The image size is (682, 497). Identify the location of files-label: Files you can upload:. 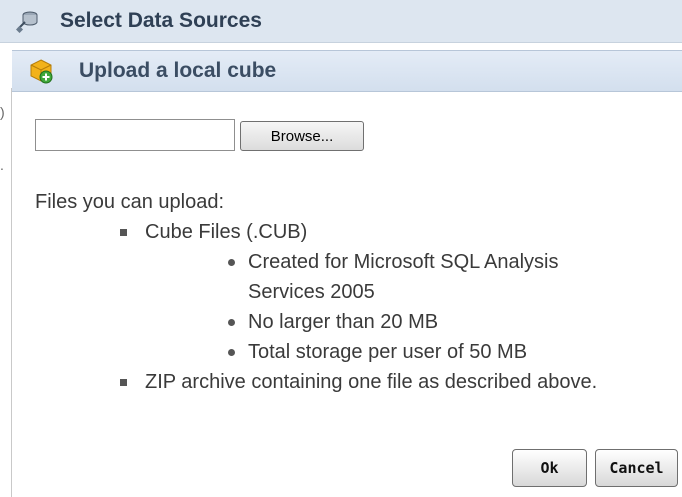
(130, 202).